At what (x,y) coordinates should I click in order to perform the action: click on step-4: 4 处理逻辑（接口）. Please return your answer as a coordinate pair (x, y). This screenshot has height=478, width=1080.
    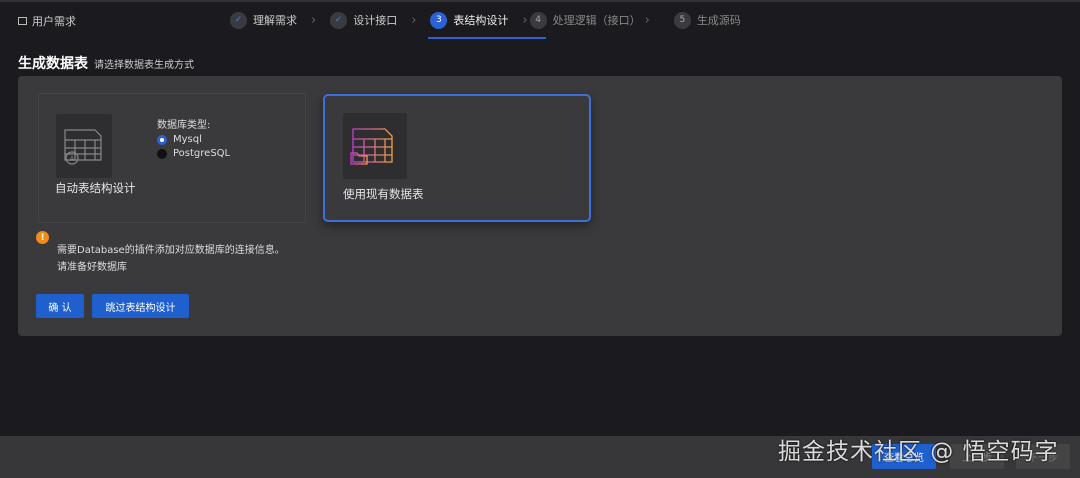
    Looking at the image, I should click on (585, 20).